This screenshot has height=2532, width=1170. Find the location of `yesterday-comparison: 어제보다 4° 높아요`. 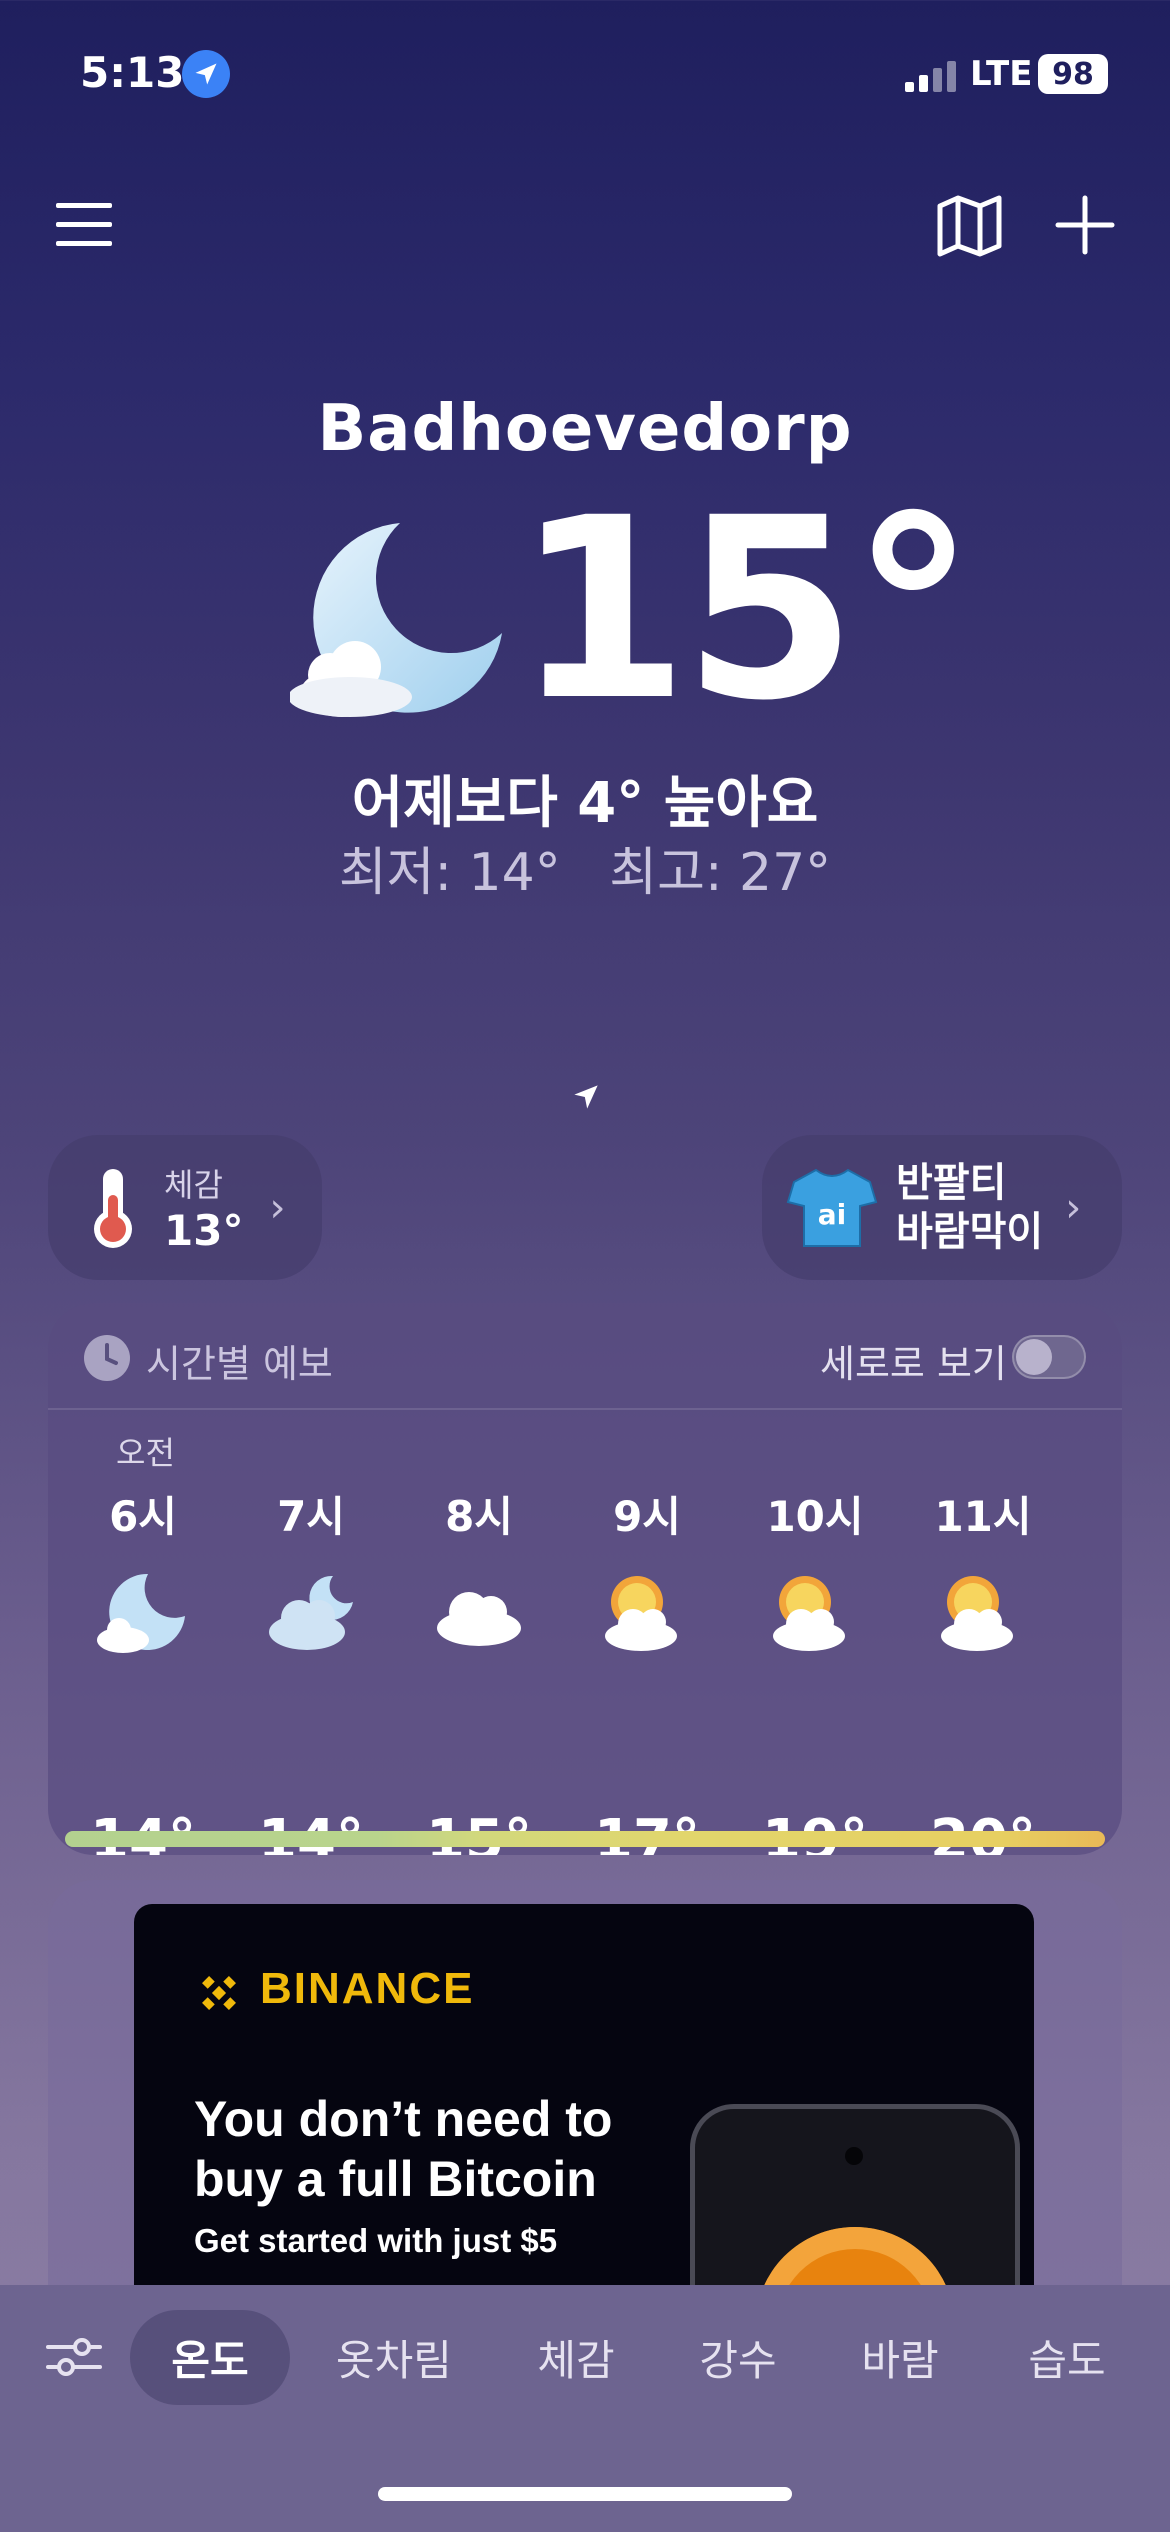

yesterday-comparison: 어제보다 4° 높아요 is located at coordinates (585, 803).